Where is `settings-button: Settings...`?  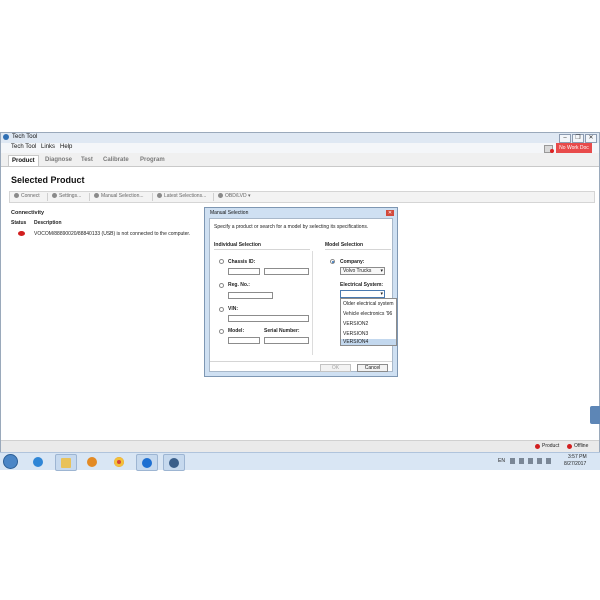 settings-button: Settings... is located at coordinates (66, 196).